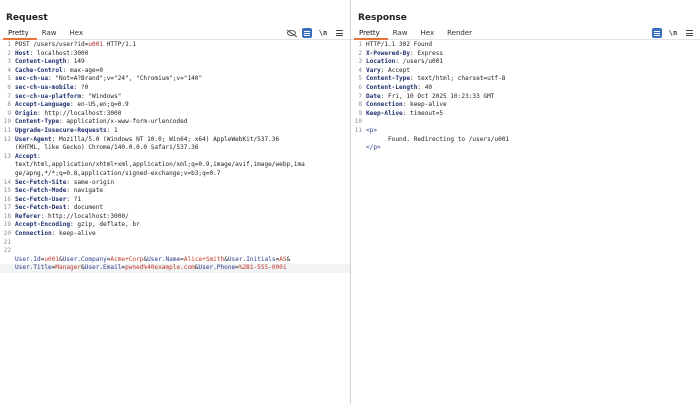 Image resolution: width=700 pixels, height=404 pixels. I want to click on line-number: 13, so click(7, 156).